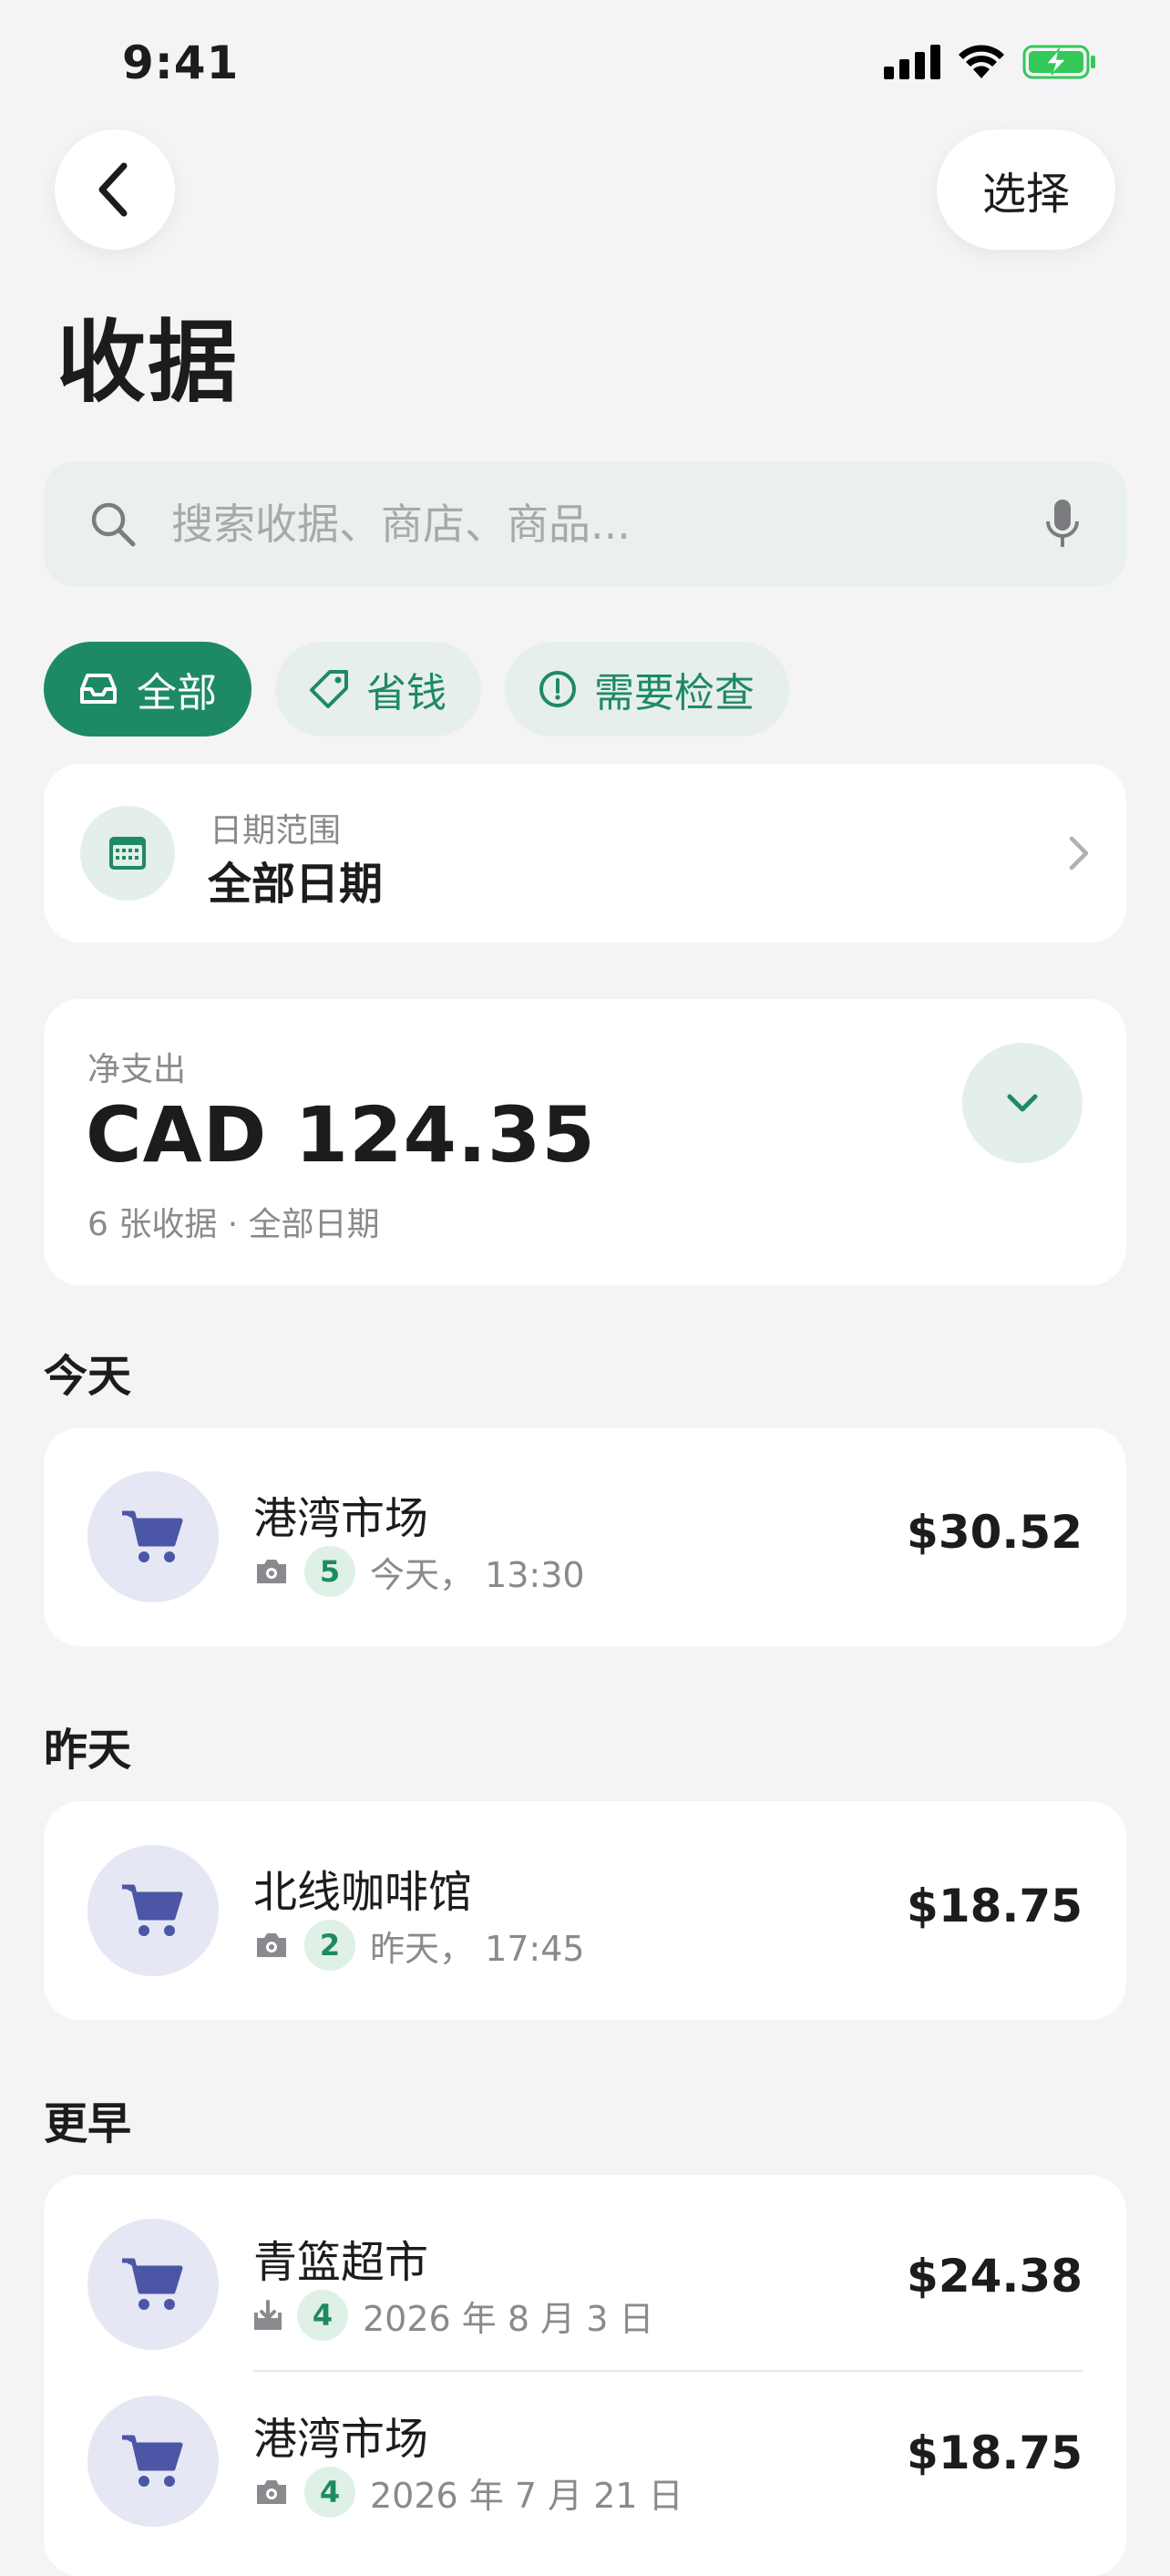  I want to click on calendar-icon-circle, so click(128, 853).